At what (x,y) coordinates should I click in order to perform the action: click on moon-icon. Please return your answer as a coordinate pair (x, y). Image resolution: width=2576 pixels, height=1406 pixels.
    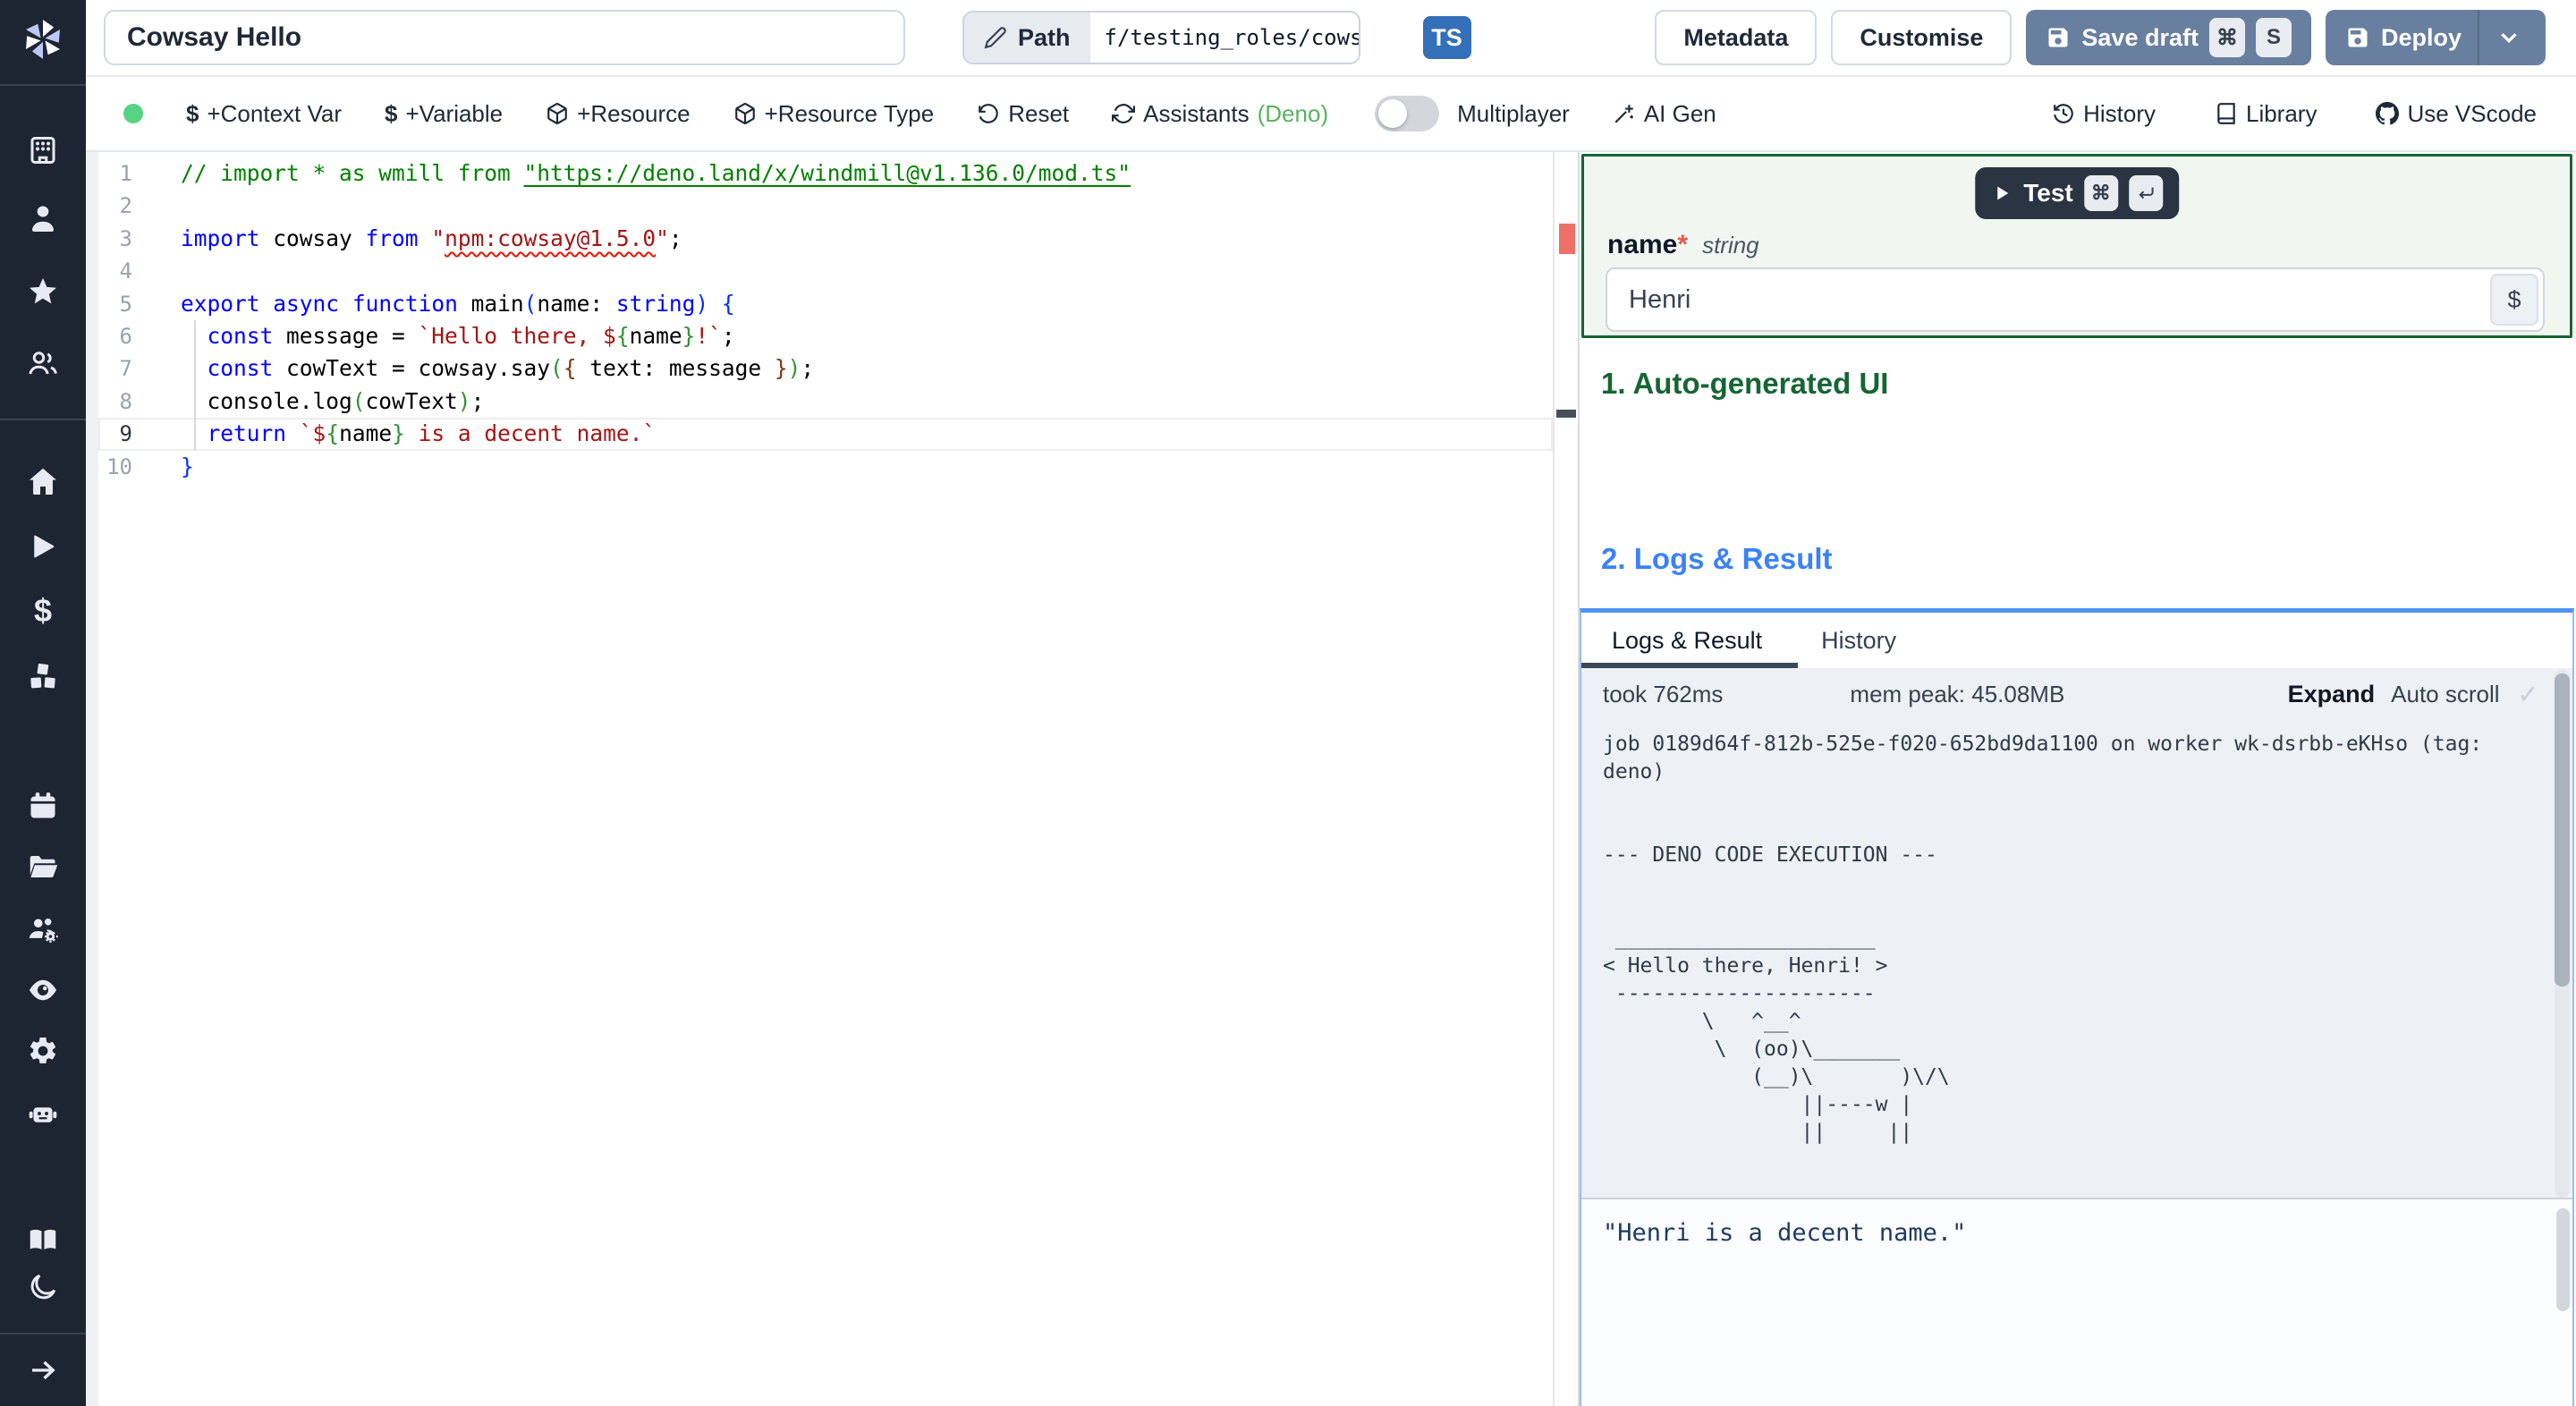
    Looking at the image, I should click on (43, 1287).